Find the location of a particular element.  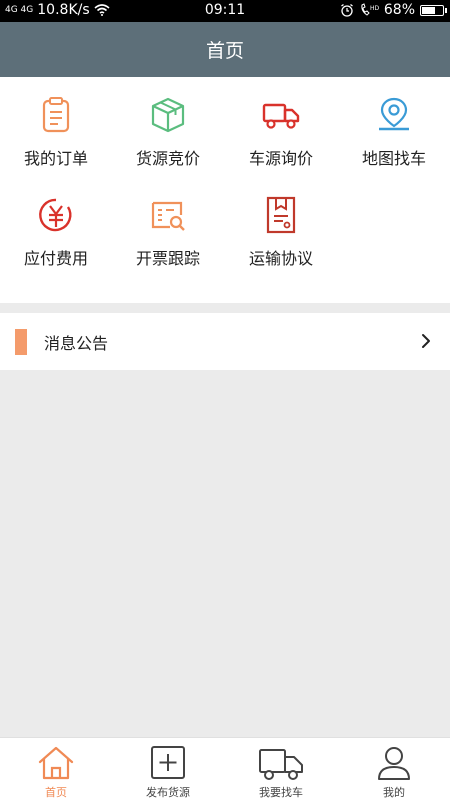

battery-percent: 68% is located at coordinates (399, 10).